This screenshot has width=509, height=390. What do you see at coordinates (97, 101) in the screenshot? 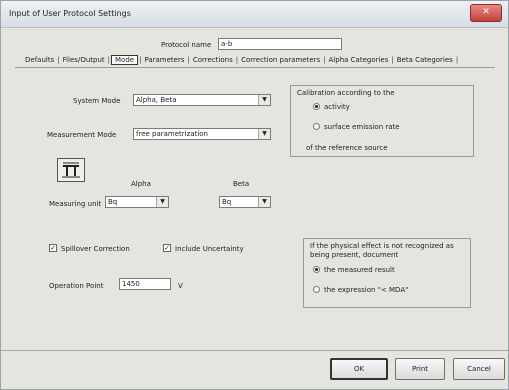
I see `system-mode-label: System Mode` at bounding box center [97, 101].